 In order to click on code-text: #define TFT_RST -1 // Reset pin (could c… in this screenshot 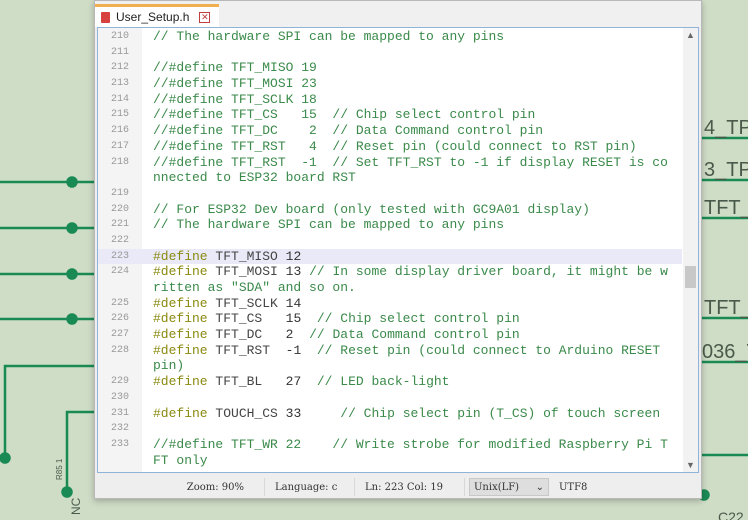, I will do `click(407, 350)`.